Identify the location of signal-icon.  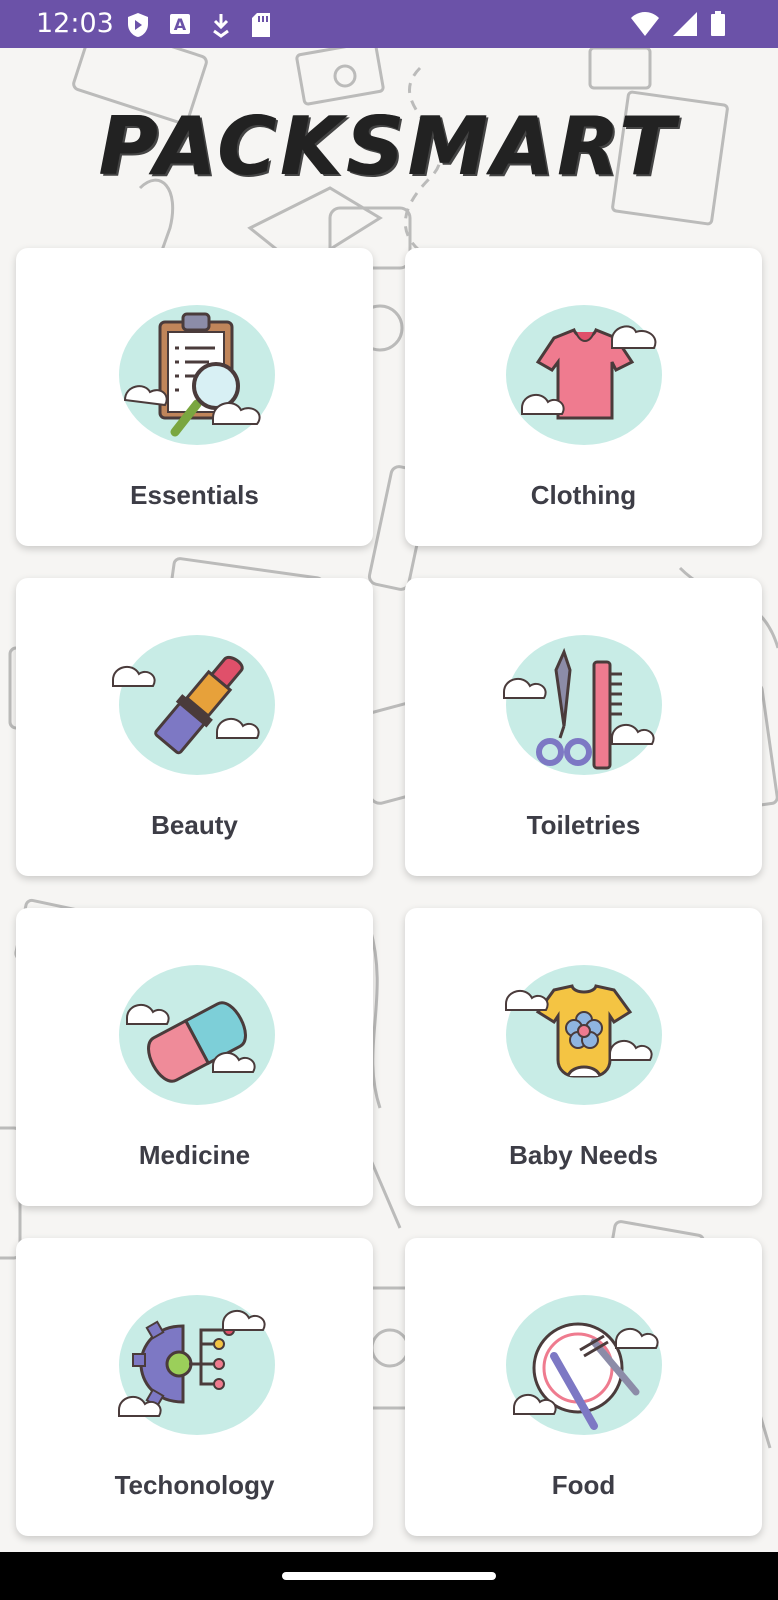
(685, 24).